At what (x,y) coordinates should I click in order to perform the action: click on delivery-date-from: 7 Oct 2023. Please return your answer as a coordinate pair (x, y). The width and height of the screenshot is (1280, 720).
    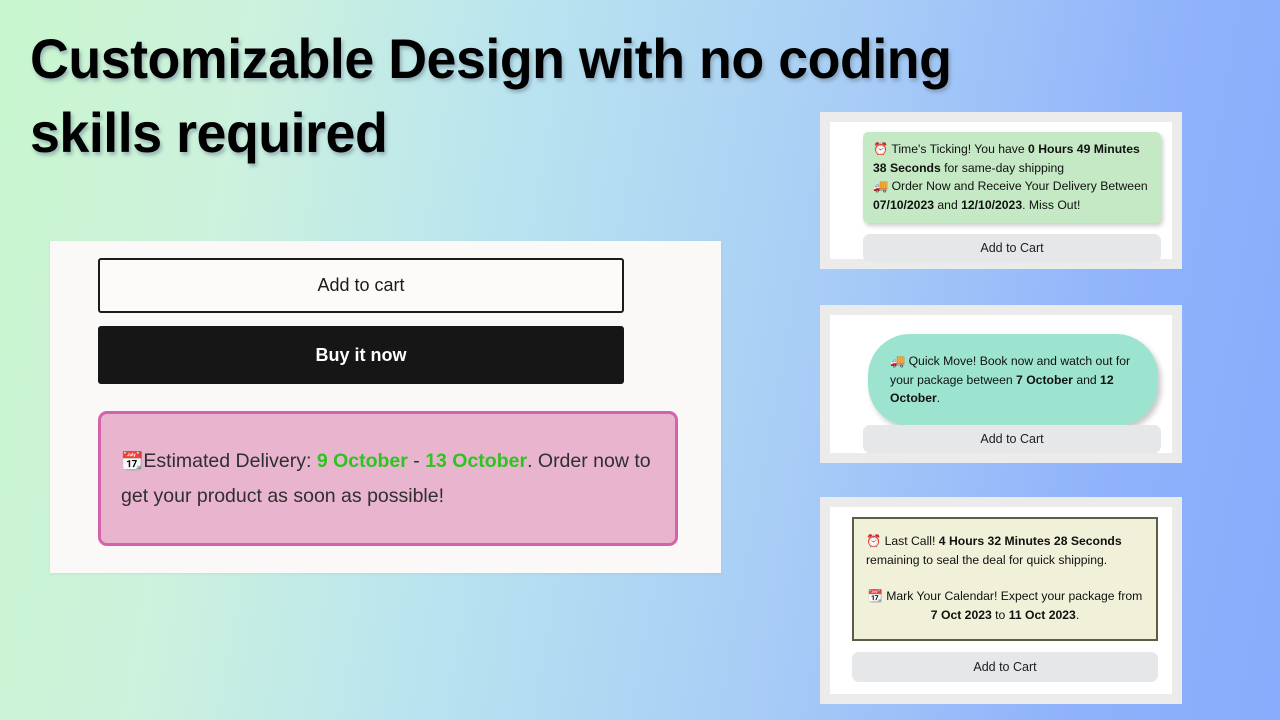
    Looking at the image, I should click on (961, 615).